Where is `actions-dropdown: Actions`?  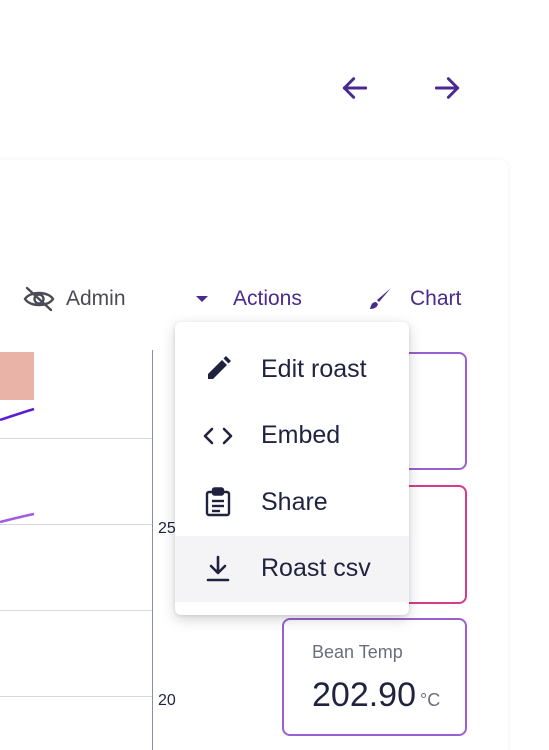 actions-dropdown: Actions is located at coordinates (248, 299).